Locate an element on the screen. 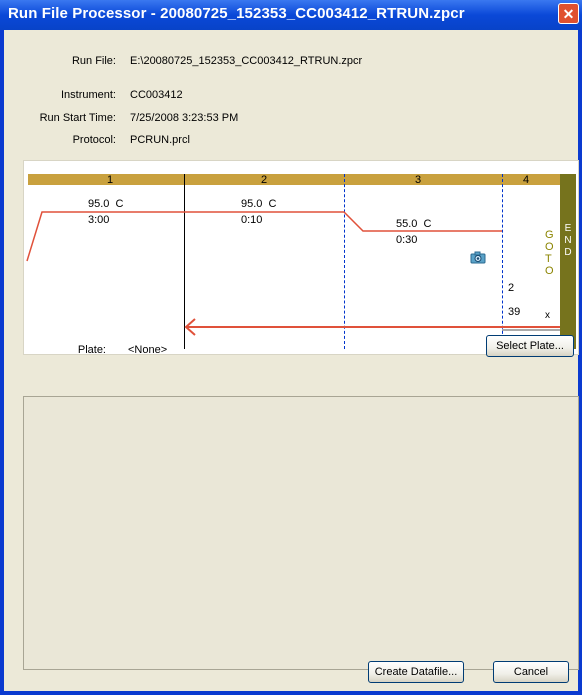 This screenshot has width=582, height=695. camera-icon is located at coordinates (478, 257).